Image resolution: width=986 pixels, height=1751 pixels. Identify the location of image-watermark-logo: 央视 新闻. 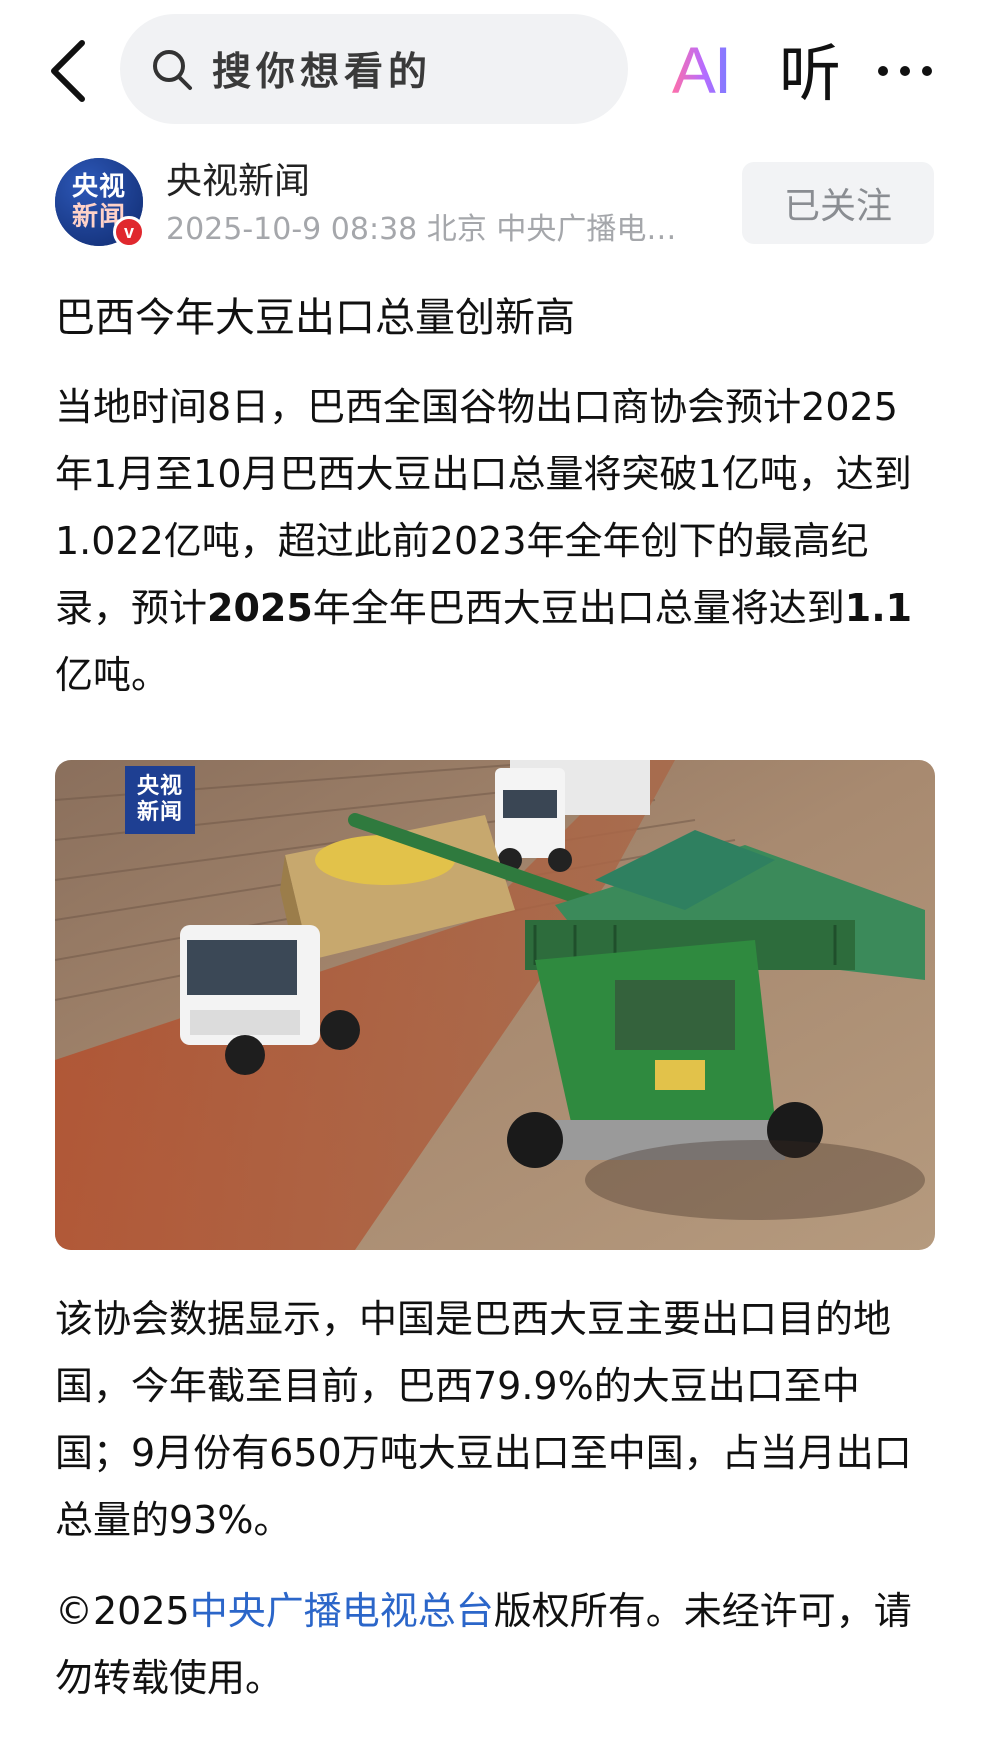
(160, 800).